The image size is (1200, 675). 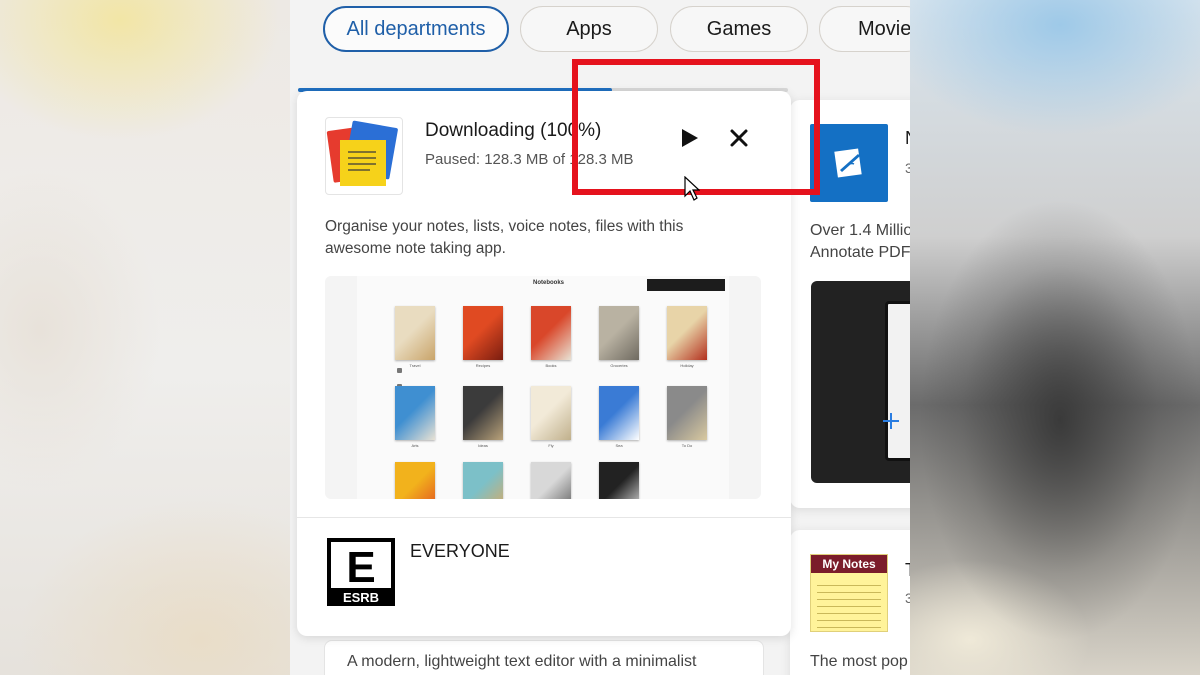 What do you see at coordinates (686, 285) in the screenshot?
I see `screenshot-toolbar` at bounding box center [686, 285].